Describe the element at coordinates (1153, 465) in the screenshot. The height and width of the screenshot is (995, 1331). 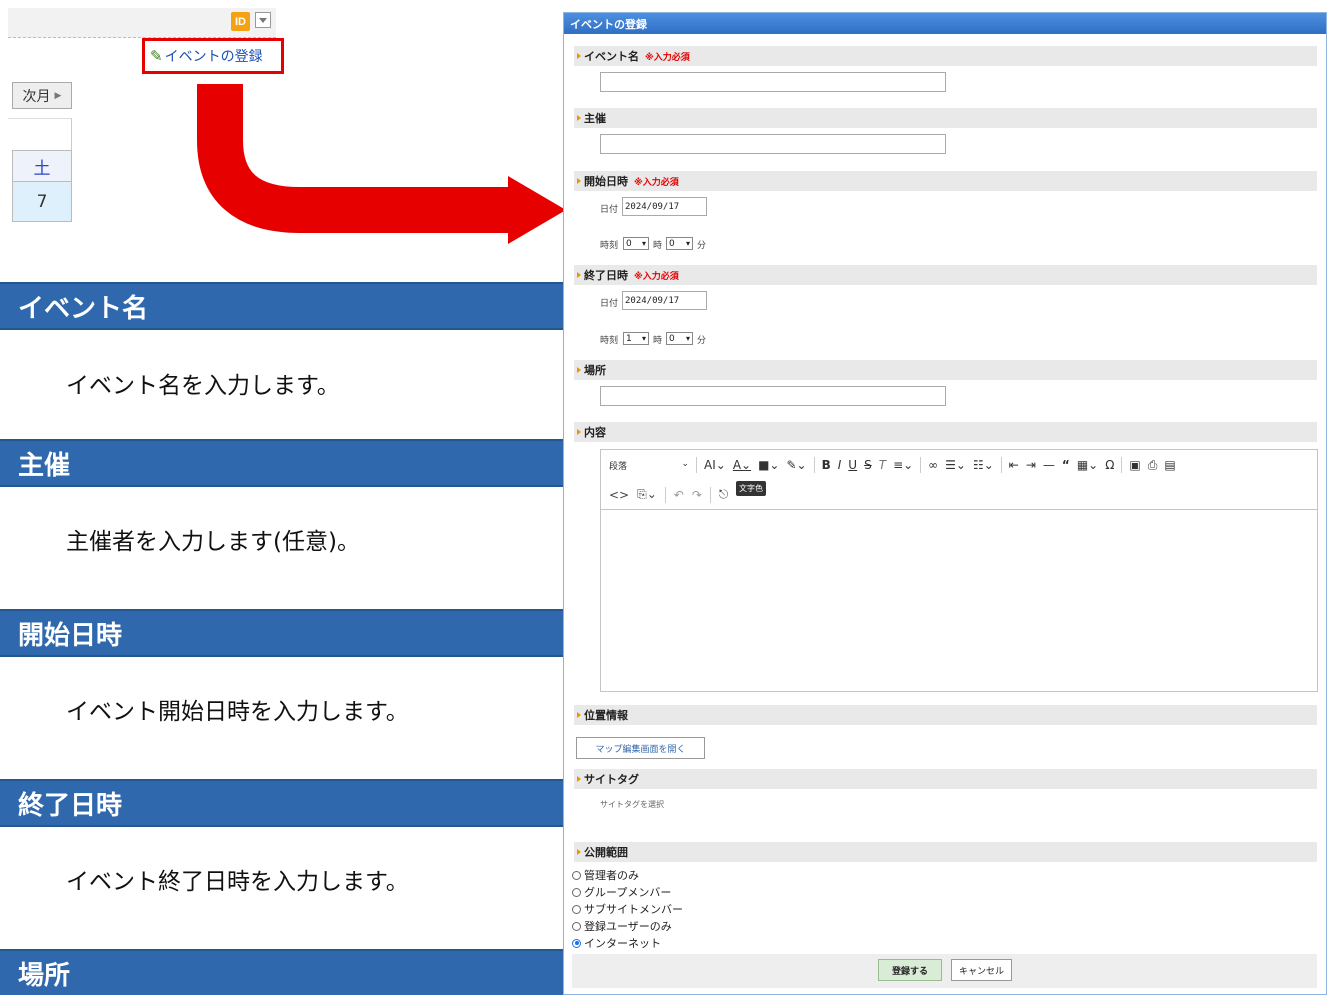
I see `image-icon: ⎙` at that location.